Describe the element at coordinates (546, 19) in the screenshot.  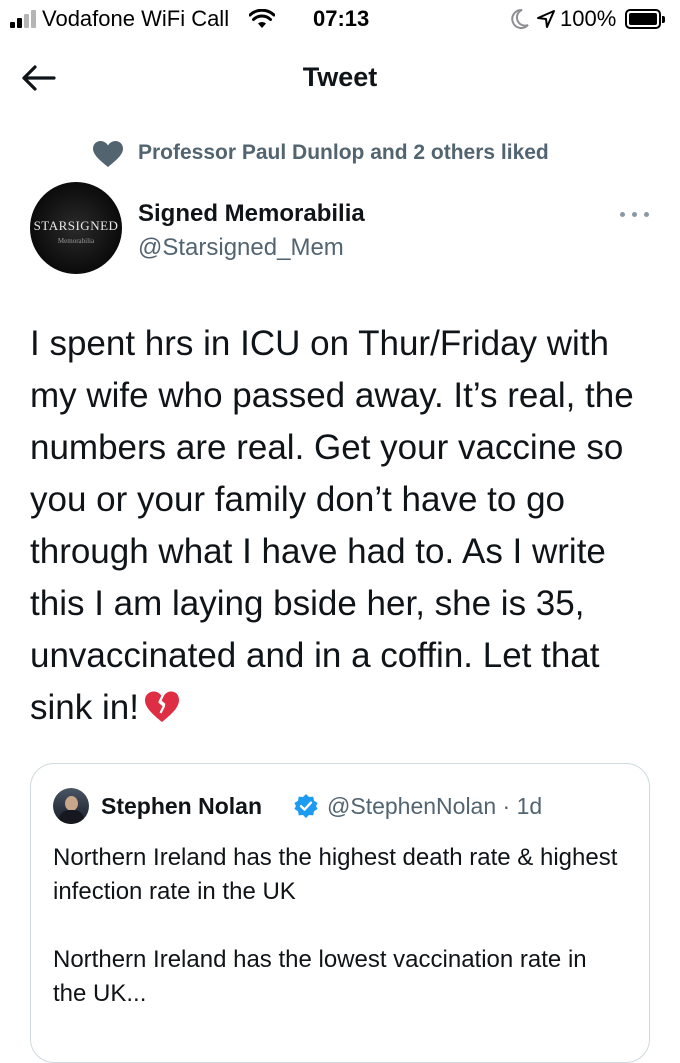
I see `location-arrow-icon` at that location.